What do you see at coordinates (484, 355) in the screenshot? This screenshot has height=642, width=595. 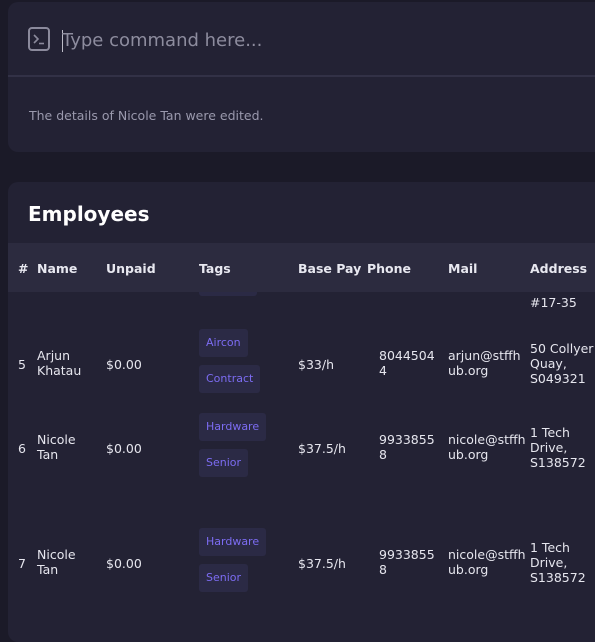 I see `mail-line1: arjun@stffh` at bounding box center [484, 355].